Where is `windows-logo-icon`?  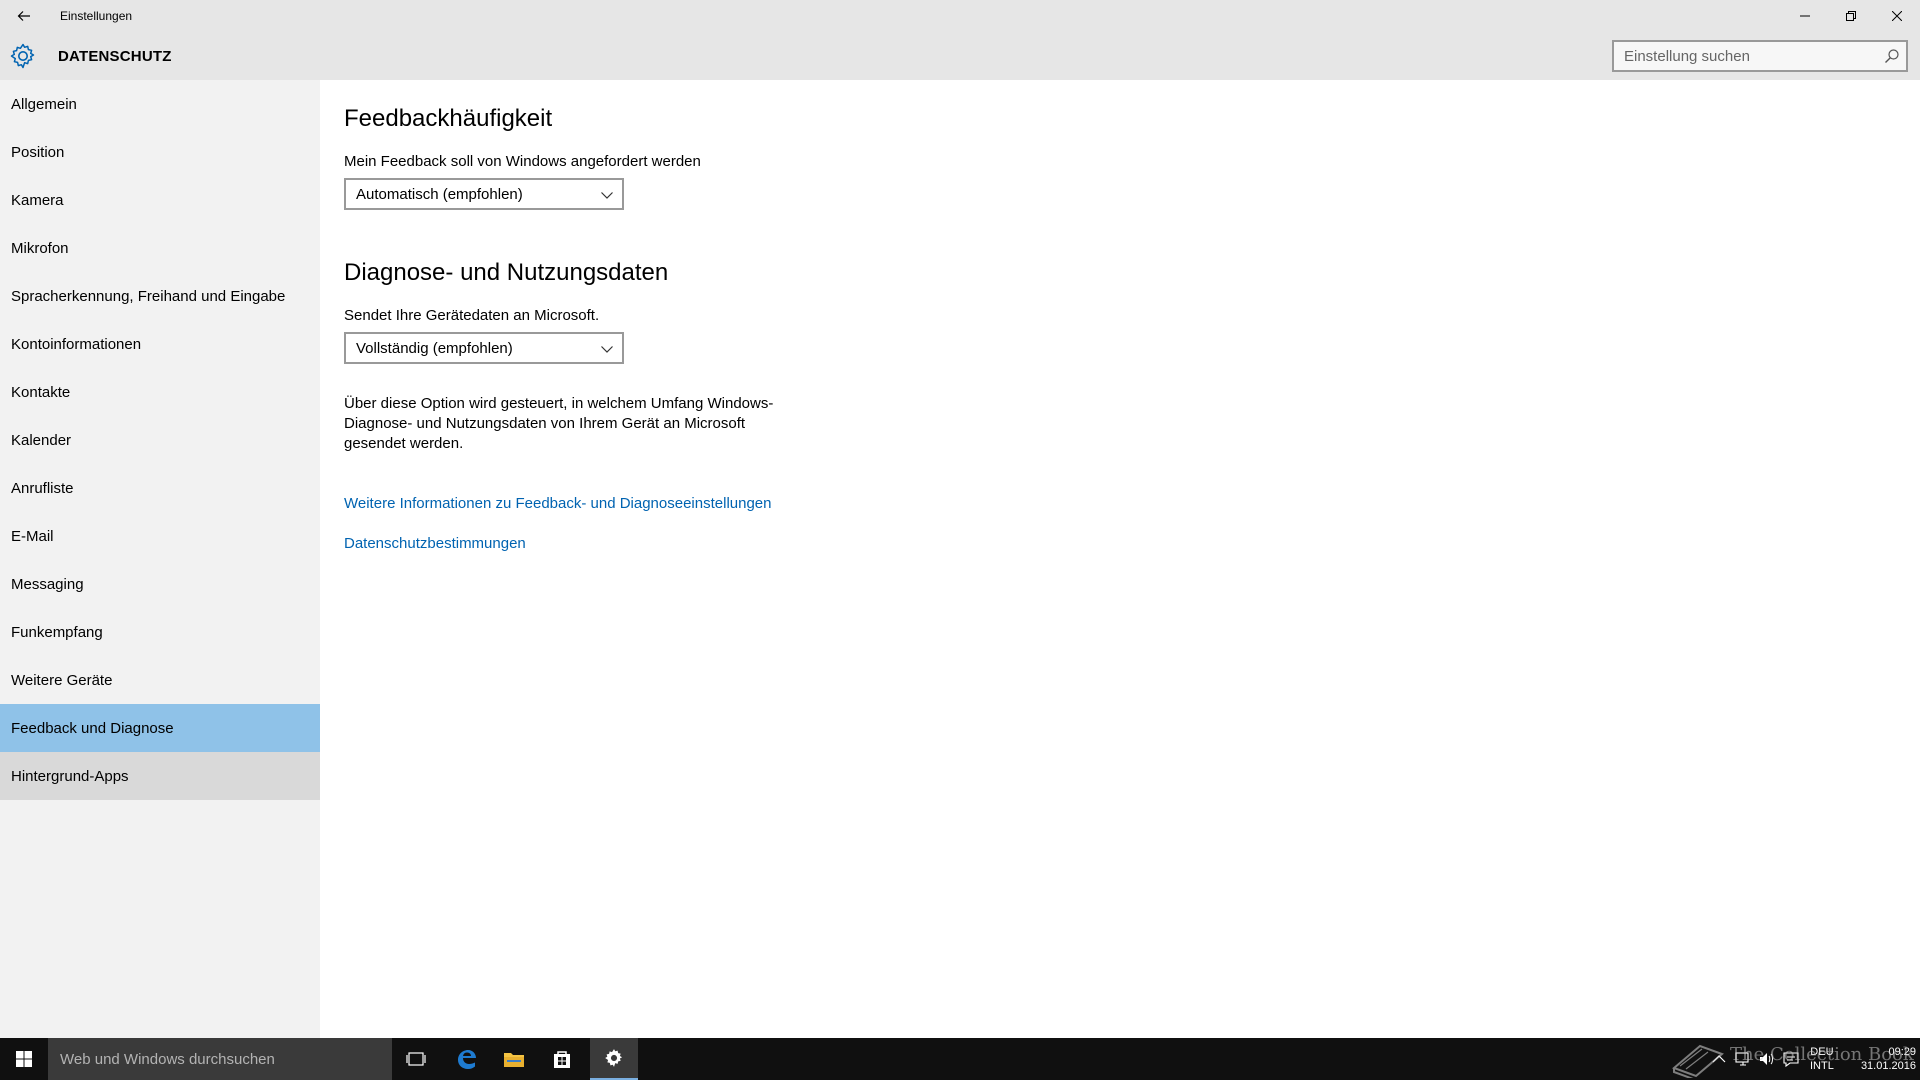
windows-logo-icon is located at coordinates (24, 1059).